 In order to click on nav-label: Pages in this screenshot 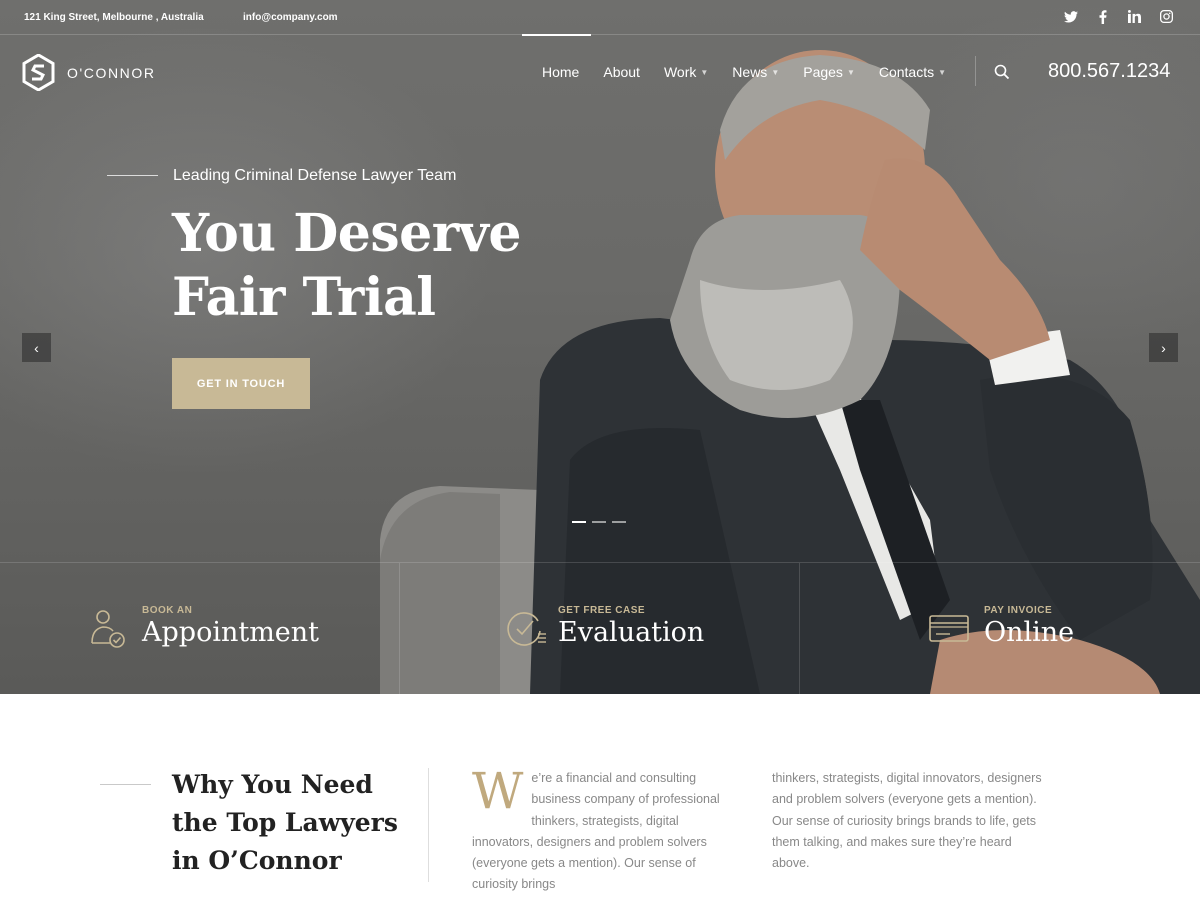, I will do `click(823, 72)`.